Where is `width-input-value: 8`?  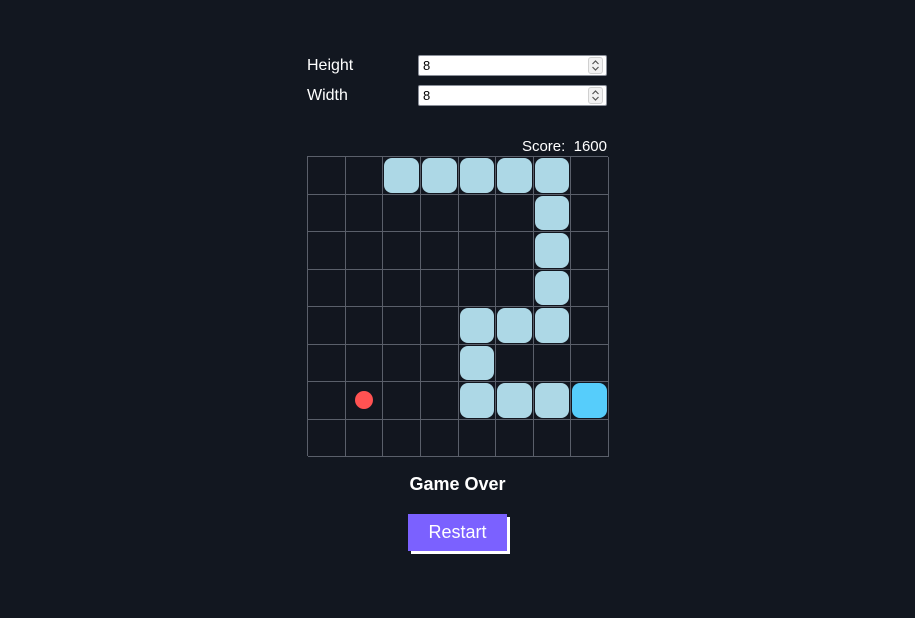
width-input-value: 8 is located at coordinates (427, 95).